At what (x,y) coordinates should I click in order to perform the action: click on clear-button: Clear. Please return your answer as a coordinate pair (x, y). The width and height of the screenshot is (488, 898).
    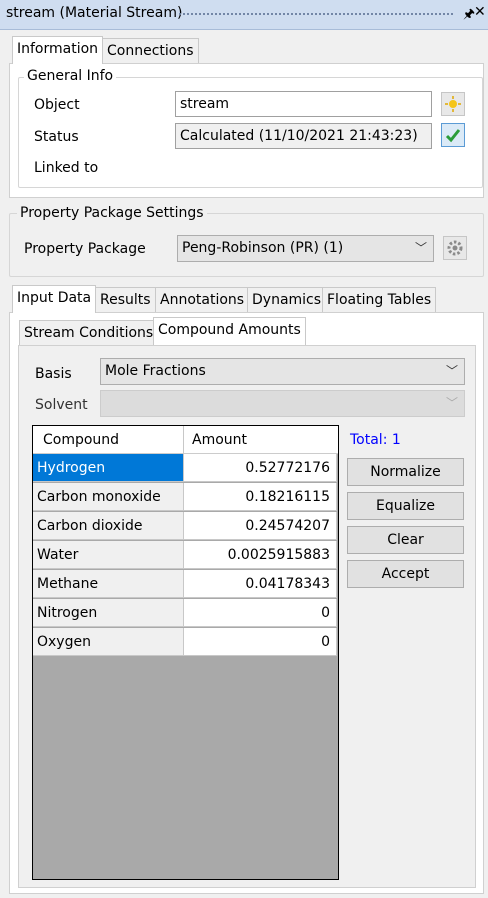
    Looking at the image, I should click on (405, 540).